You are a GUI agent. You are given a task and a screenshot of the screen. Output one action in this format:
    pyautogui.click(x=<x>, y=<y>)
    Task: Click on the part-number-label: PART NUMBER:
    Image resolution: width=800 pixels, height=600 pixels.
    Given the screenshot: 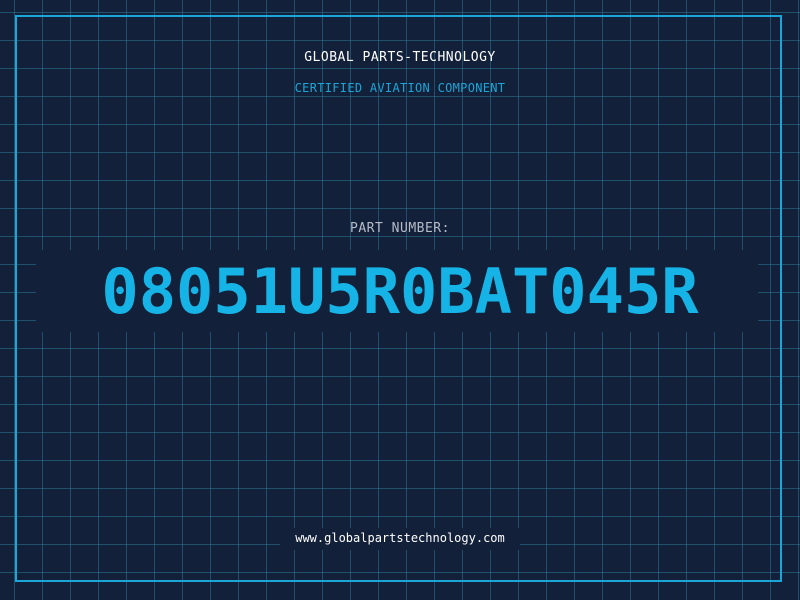 What is the action you would take?
    pyautogui.click(x=400, y=228)
    